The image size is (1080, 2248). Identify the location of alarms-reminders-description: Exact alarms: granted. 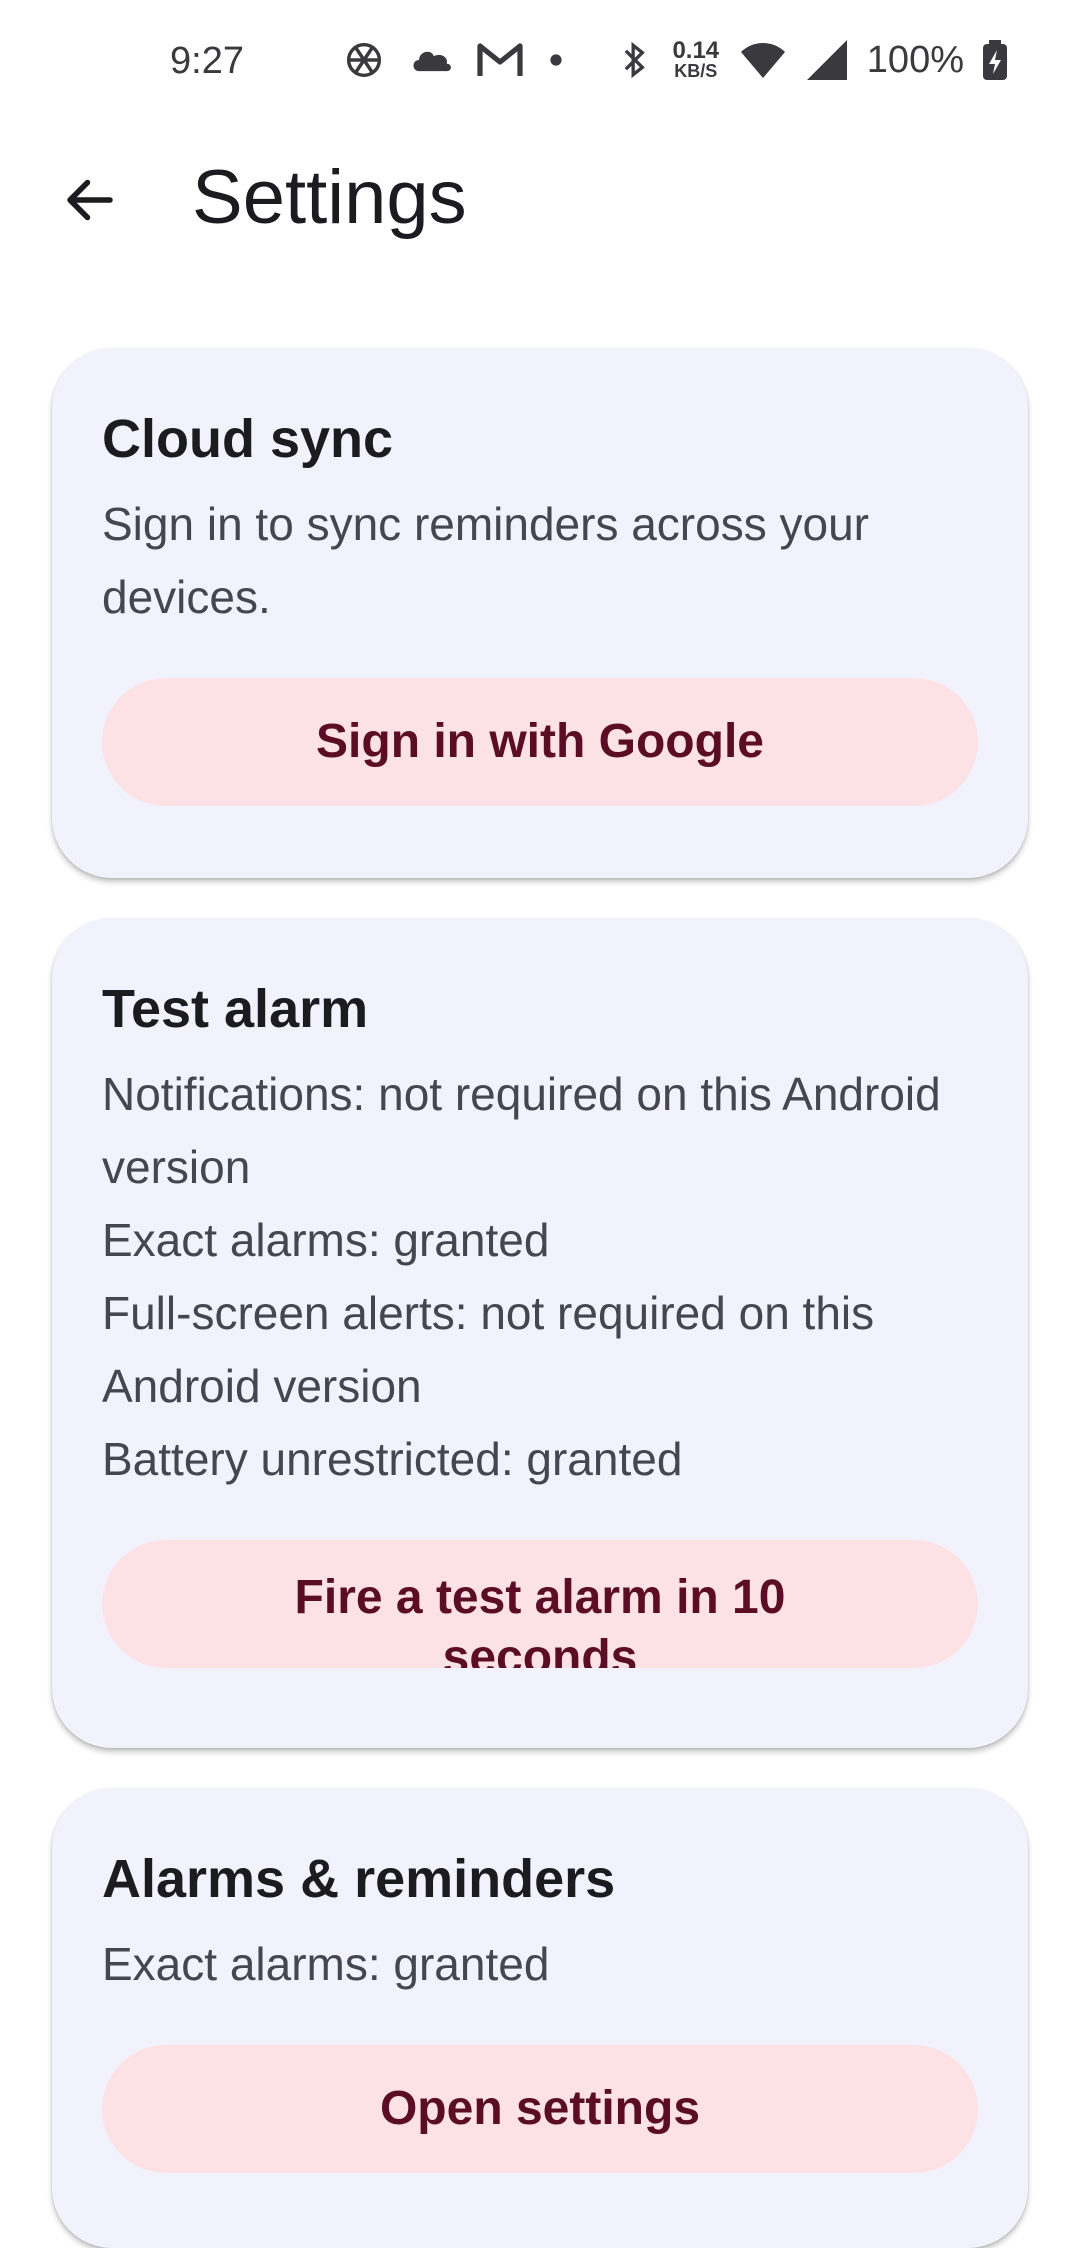
(326, 1964).